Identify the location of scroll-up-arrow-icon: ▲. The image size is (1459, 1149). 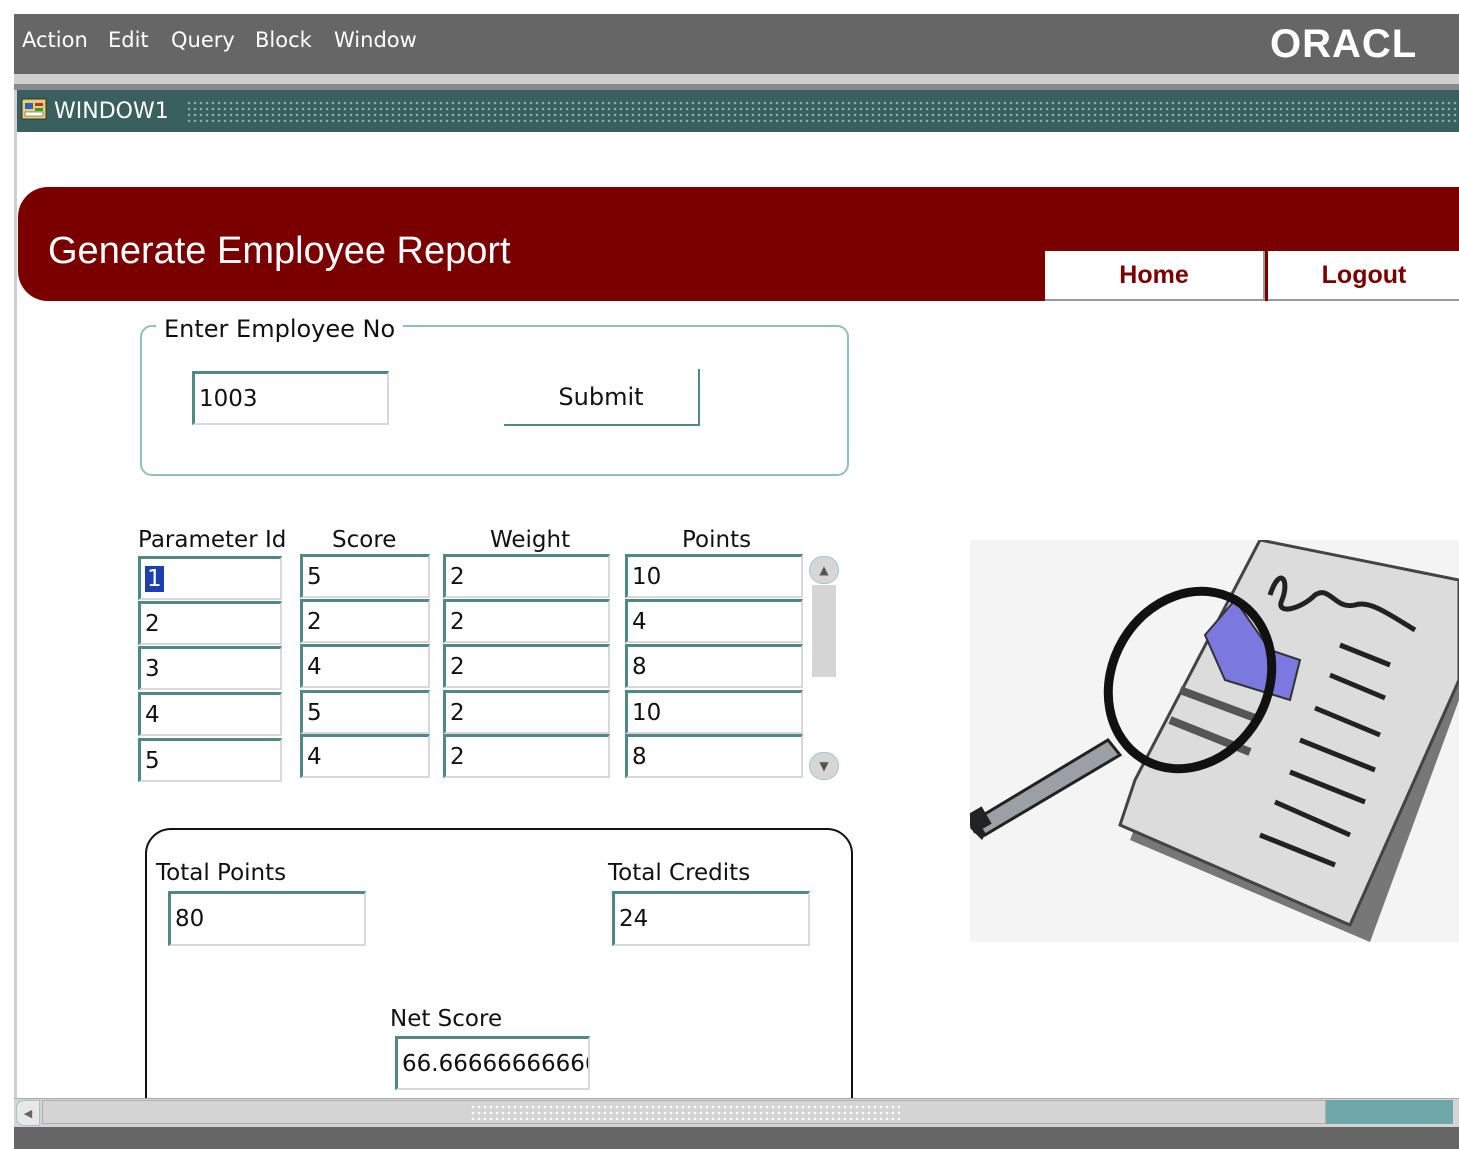
(824, 570).